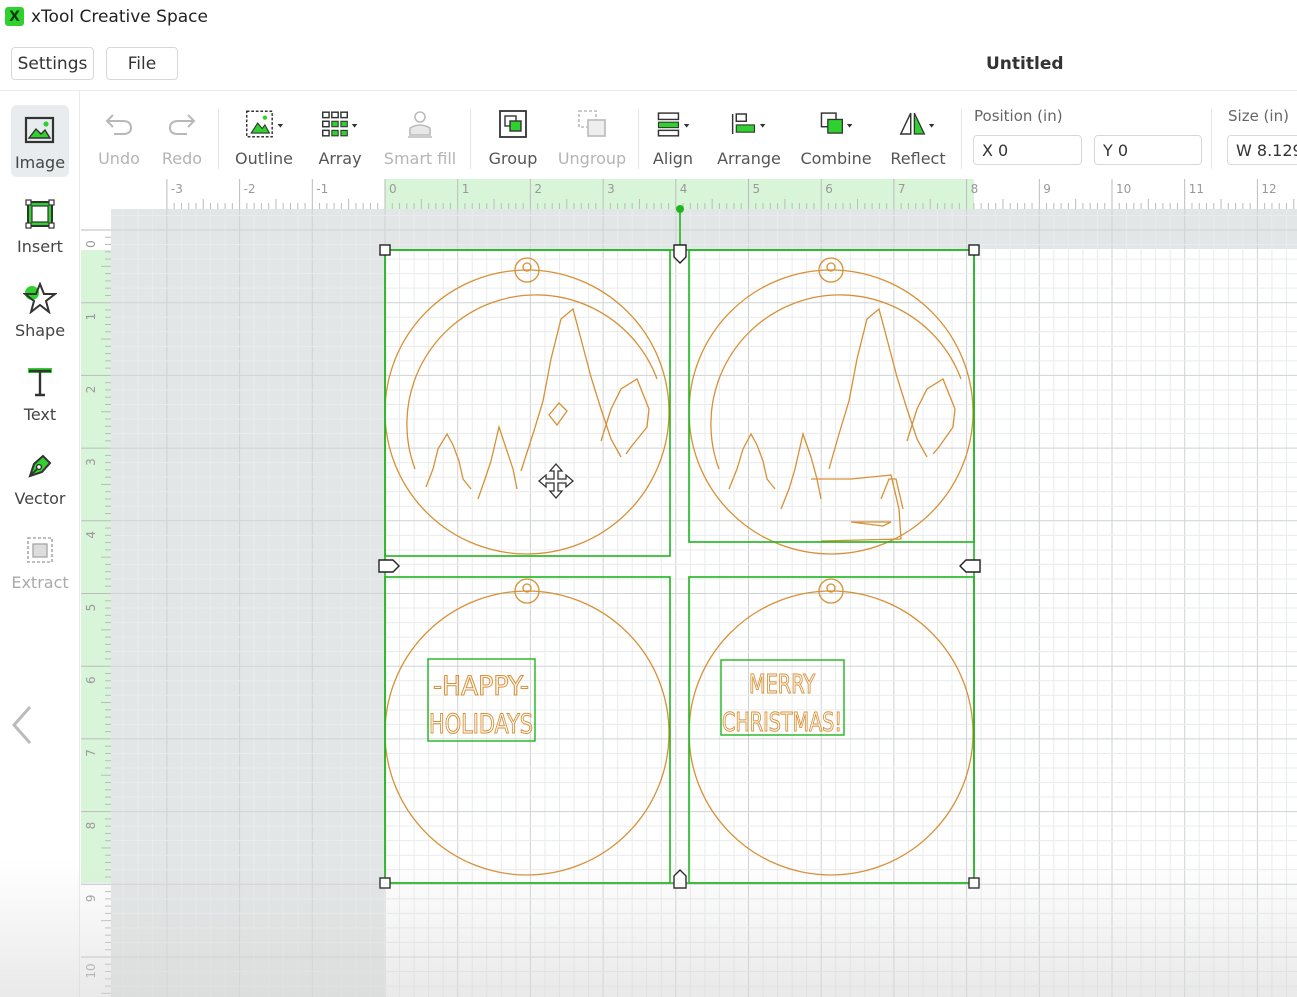 The image size is (1297, 997). I want to click on sidebar-item-label: Text, so click(40, 414).